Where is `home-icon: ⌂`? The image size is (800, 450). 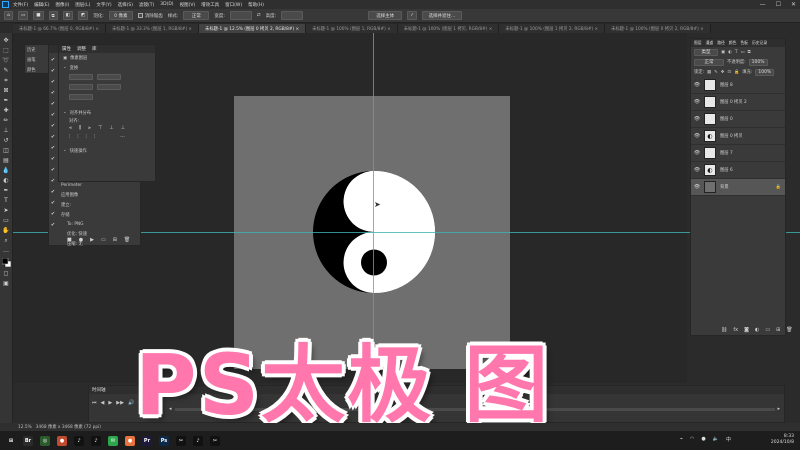 home-icon: ⌂ is located at coordinates (8, 15).